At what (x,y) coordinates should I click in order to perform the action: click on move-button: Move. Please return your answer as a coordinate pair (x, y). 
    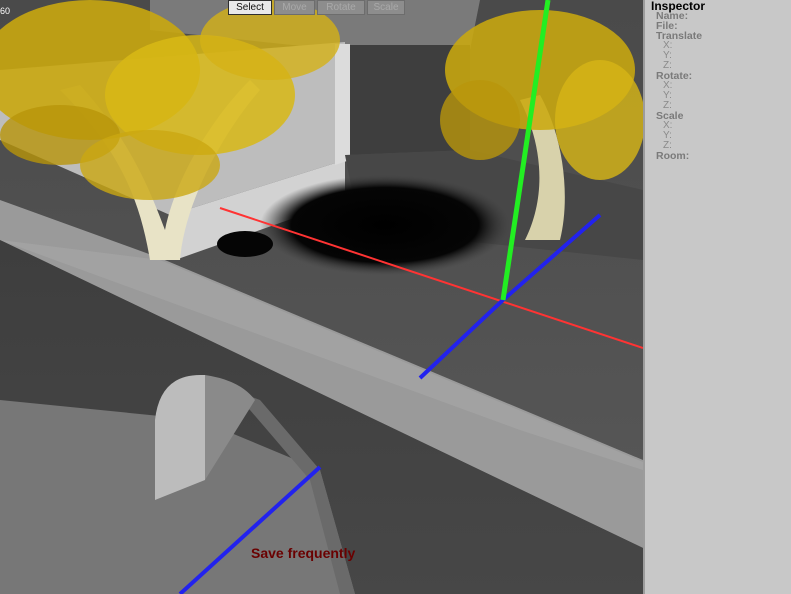
    Looking at the image, I should click on (294, 7).